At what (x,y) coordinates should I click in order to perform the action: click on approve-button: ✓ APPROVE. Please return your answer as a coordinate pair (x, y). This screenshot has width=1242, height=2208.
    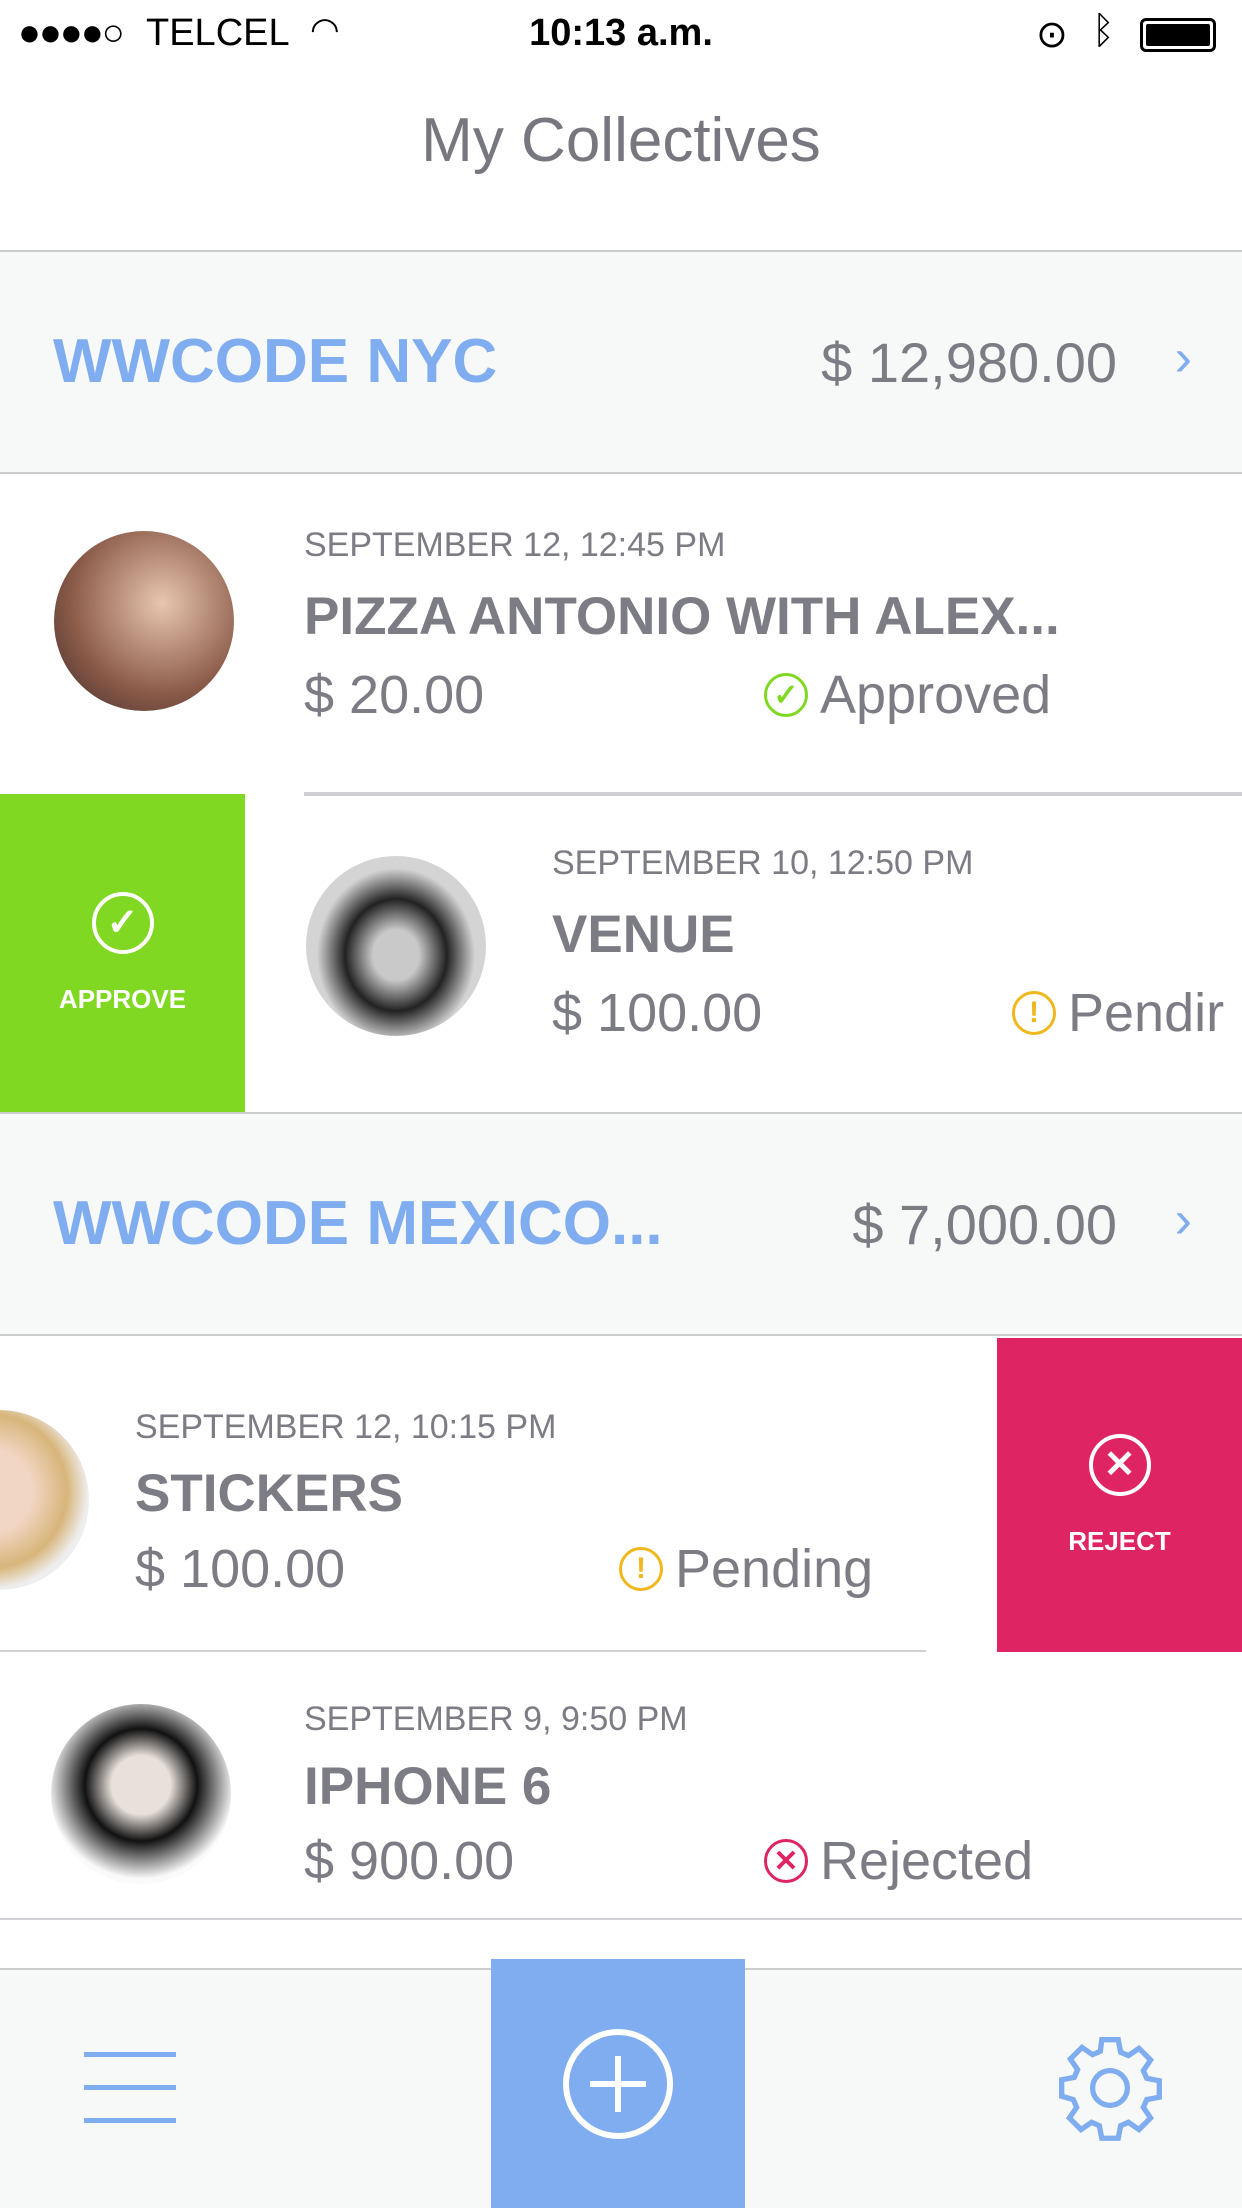
    Looking at the image, I should click on (122, 953).